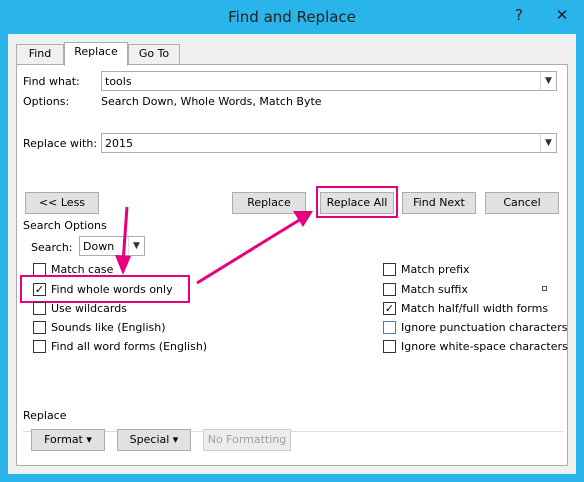 The width and height of the screenshot is (584, 482). I want to click on arrow-shaft-down, so click(125, 235).